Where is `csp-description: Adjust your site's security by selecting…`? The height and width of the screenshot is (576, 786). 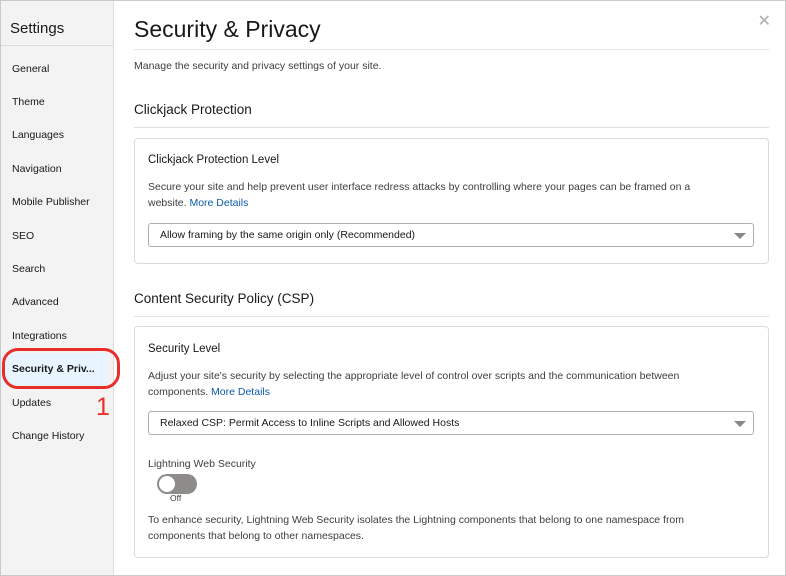
csp-description: Adjust your site's security by selecting… is located at coordinates (451, 384).